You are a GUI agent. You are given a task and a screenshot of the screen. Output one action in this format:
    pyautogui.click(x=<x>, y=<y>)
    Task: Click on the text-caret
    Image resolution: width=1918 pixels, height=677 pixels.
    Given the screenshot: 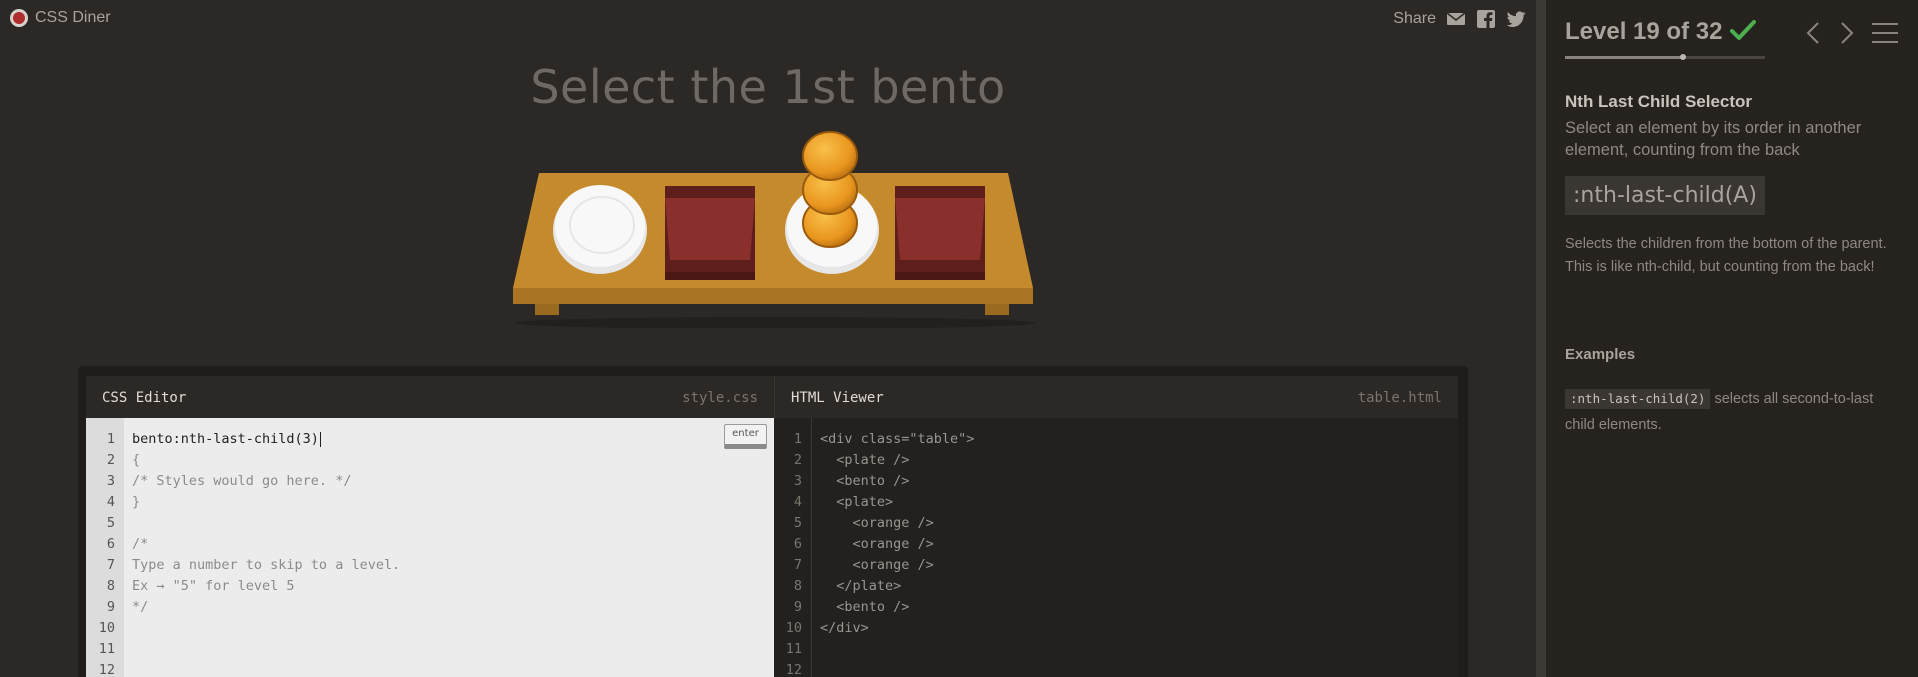 What is the action you would take?
    pyautogui.click(x=320, y=439)
    